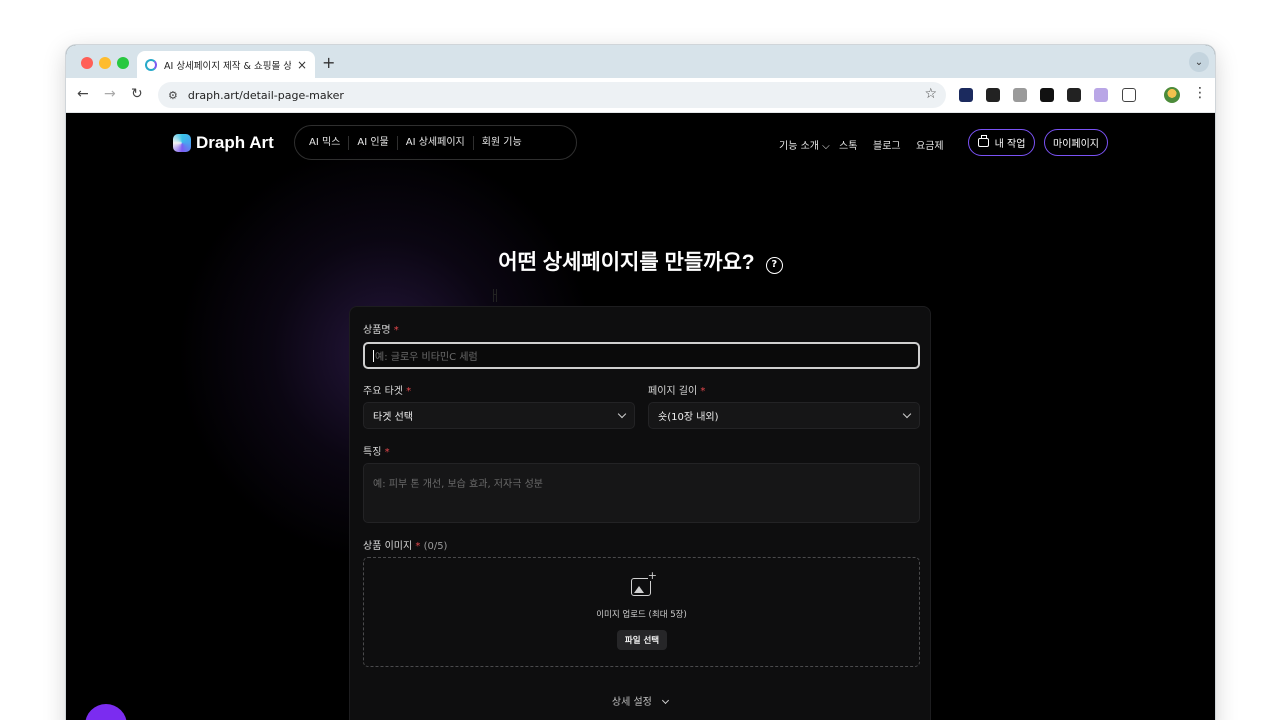  Describe the element at coordinates (87, 63) in the screenshot. I see `close-window-button` at that location.